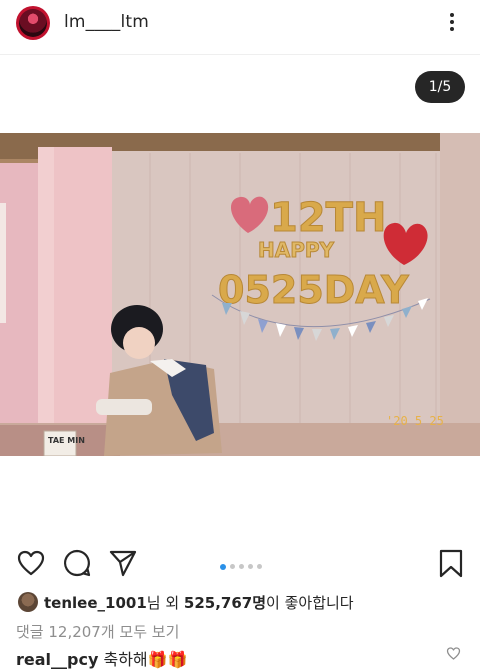  What do you see at coordinates (313, 290) in the screenshot?
I see `svg-text: 0525DAY` at bounding box center [313, 290].